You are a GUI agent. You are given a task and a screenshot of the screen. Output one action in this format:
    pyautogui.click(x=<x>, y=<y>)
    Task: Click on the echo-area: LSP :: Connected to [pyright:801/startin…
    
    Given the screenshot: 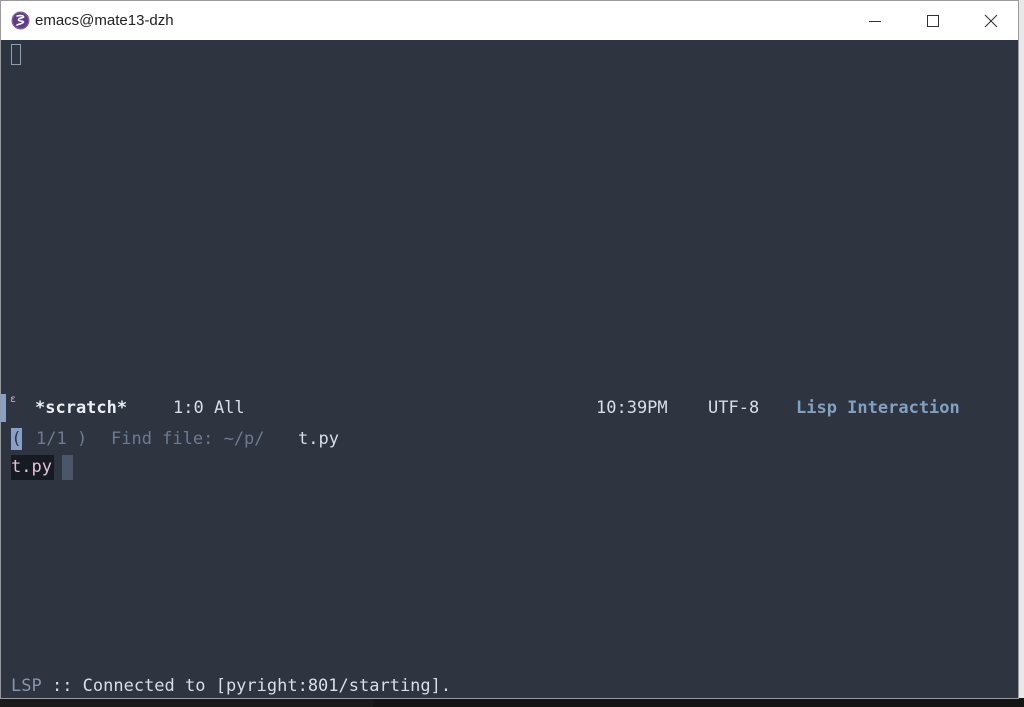 What is the action you would take?
    pyautogui.click(x=231, y=686)
    